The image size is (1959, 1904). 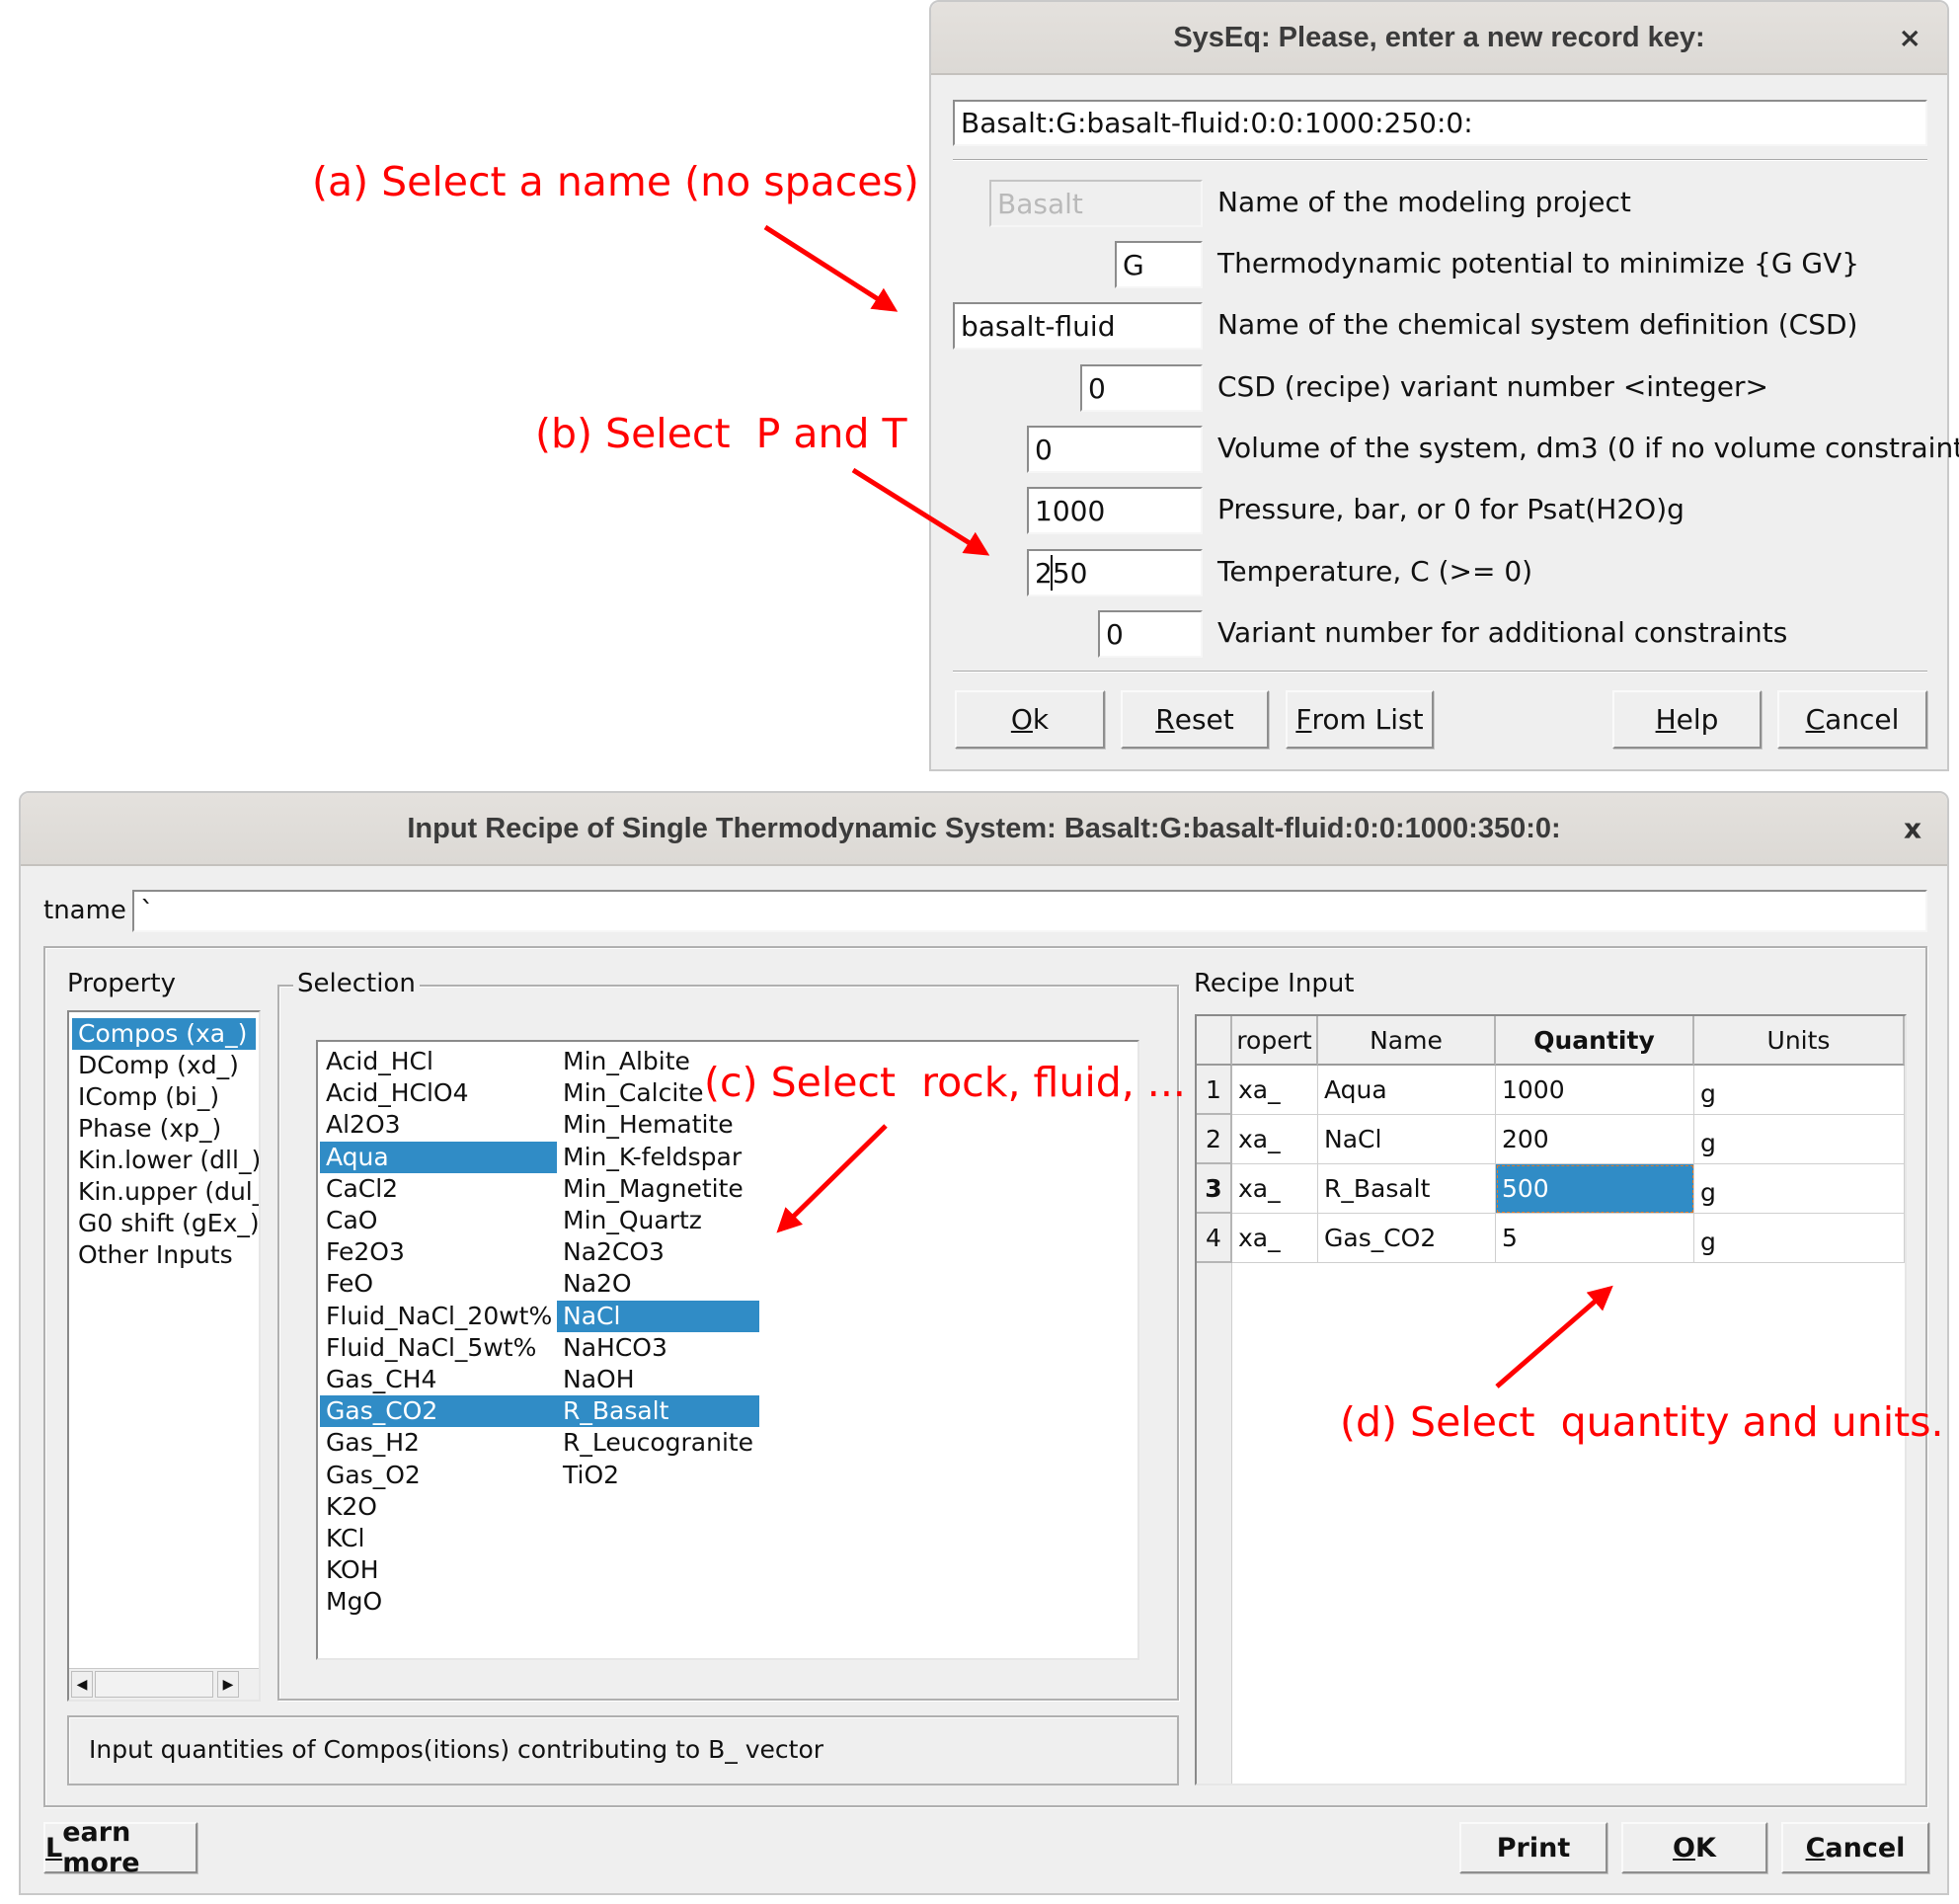 I want to click on arrow-c-icon, so click(x=832, y=1178).